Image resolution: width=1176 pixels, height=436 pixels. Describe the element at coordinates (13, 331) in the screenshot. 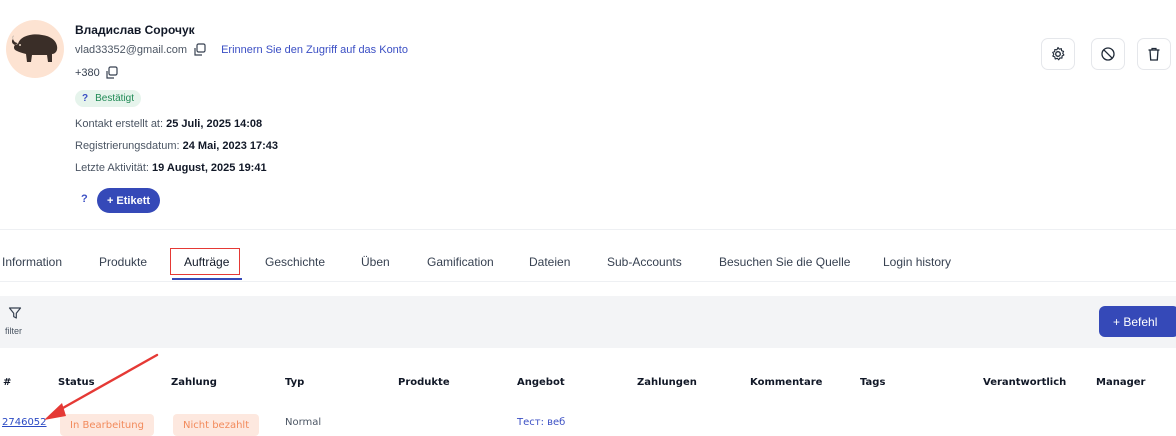

I see `filter-label: filter` at that location.